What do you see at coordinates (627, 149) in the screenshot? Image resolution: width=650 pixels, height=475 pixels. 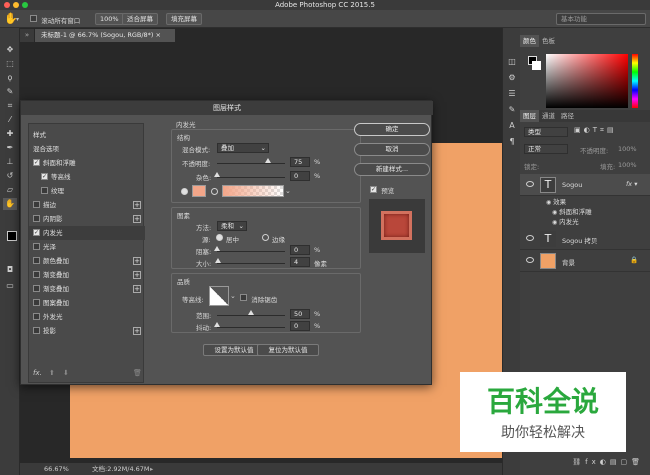 I see `layer-opacity-value: 100%` at bounding box center [627, 149].